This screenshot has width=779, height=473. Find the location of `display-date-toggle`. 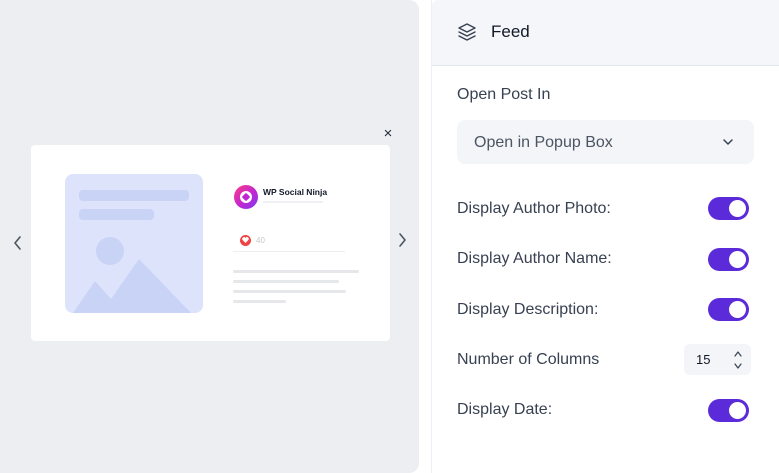

display-date-toggle is located at coordinates (728, 410).